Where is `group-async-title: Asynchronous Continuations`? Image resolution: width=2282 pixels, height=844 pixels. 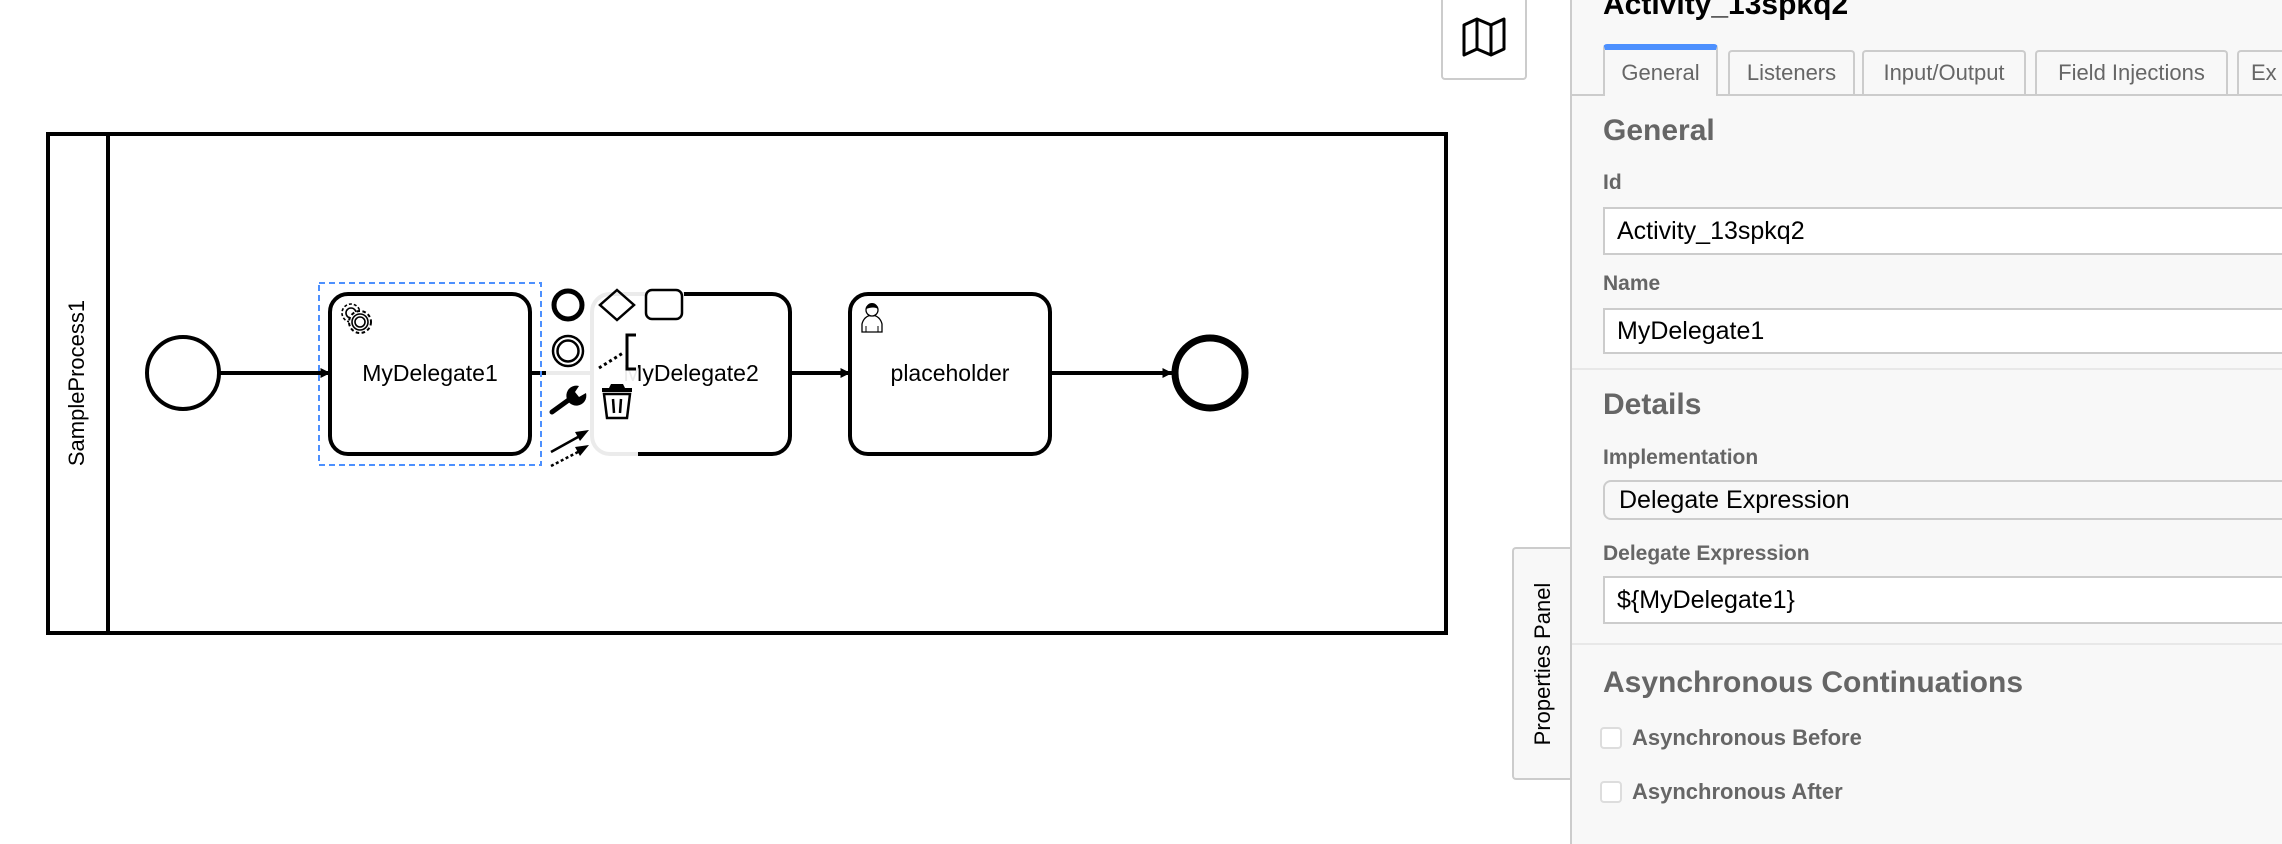
group-async-title: Asynchronous Continuations is located at coordinates (1813, 682).